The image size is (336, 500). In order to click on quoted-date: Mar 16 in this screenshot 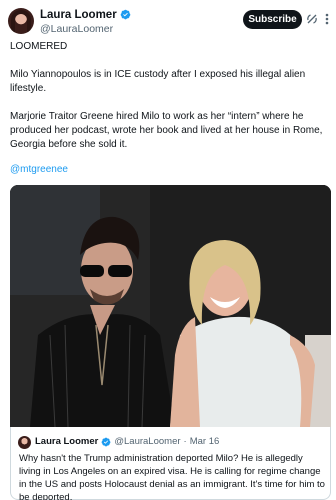, I will do `click(205, 441)`.